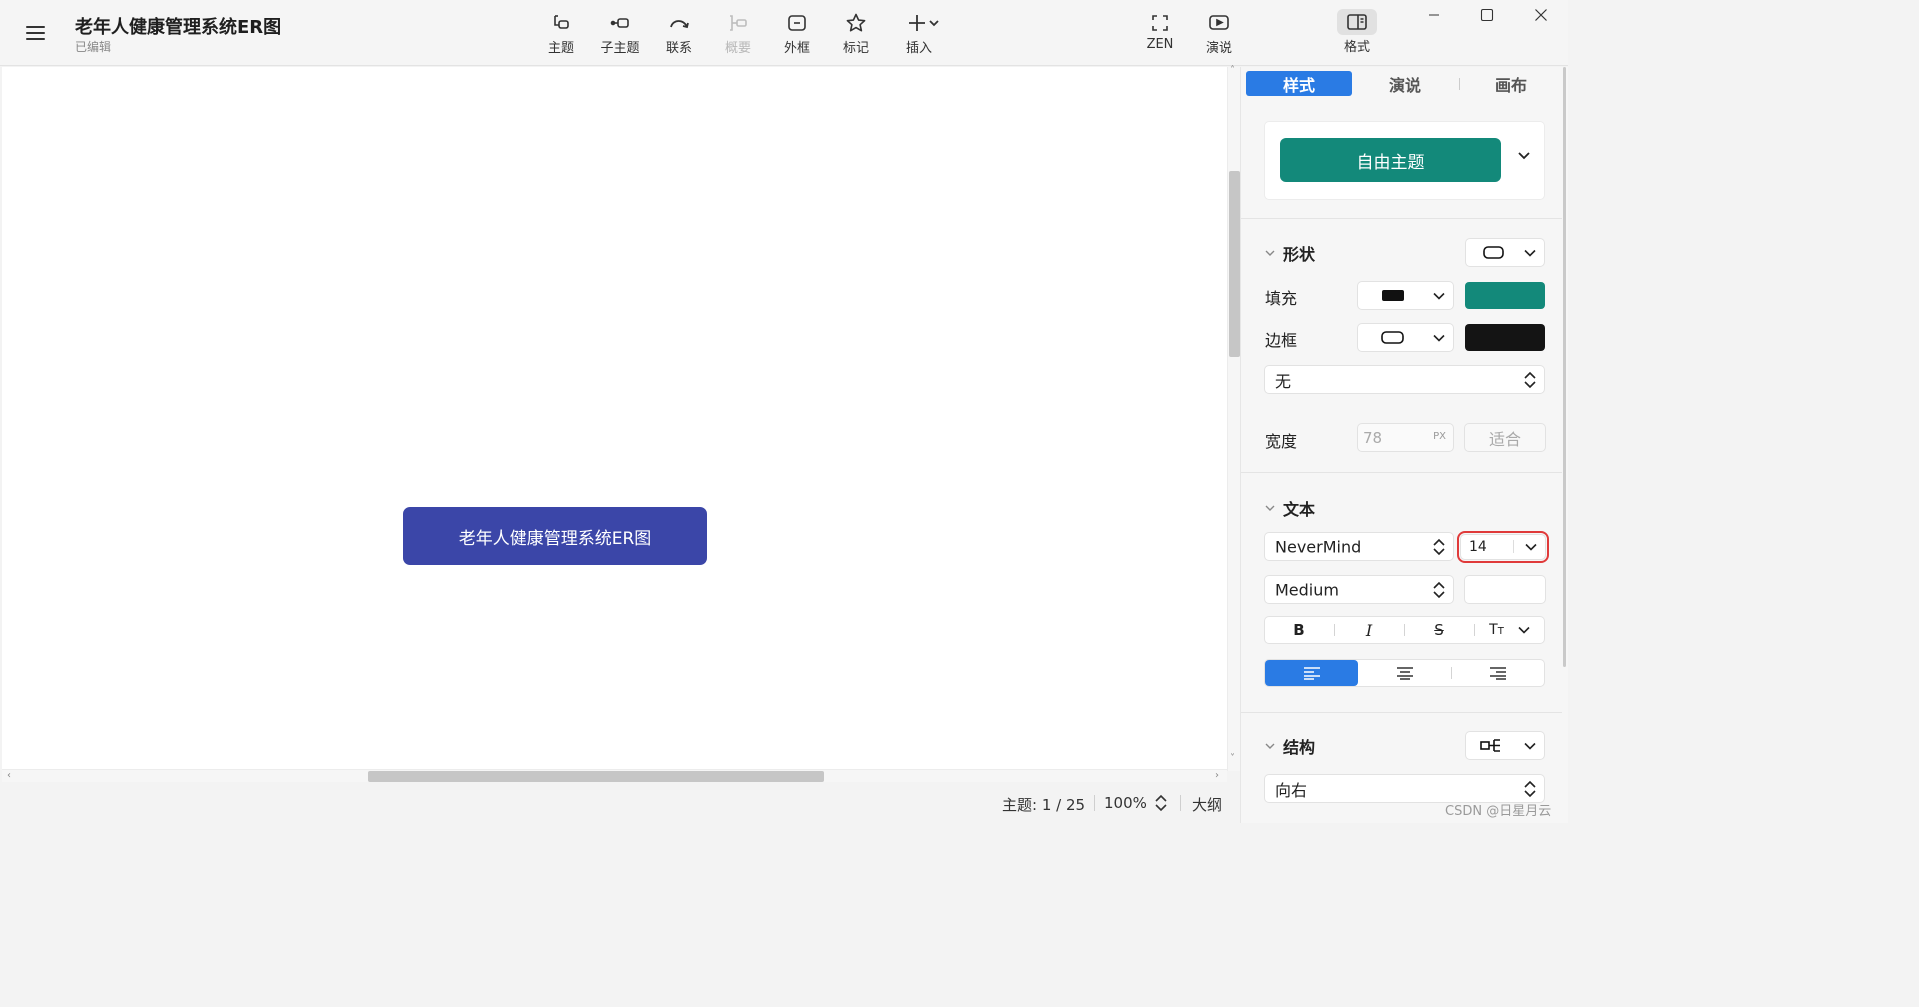  What do you see at coordinates (1357, 22) in the screenshot?
I see `sidebar-panel-icon` at bounding box center [1357, 22].